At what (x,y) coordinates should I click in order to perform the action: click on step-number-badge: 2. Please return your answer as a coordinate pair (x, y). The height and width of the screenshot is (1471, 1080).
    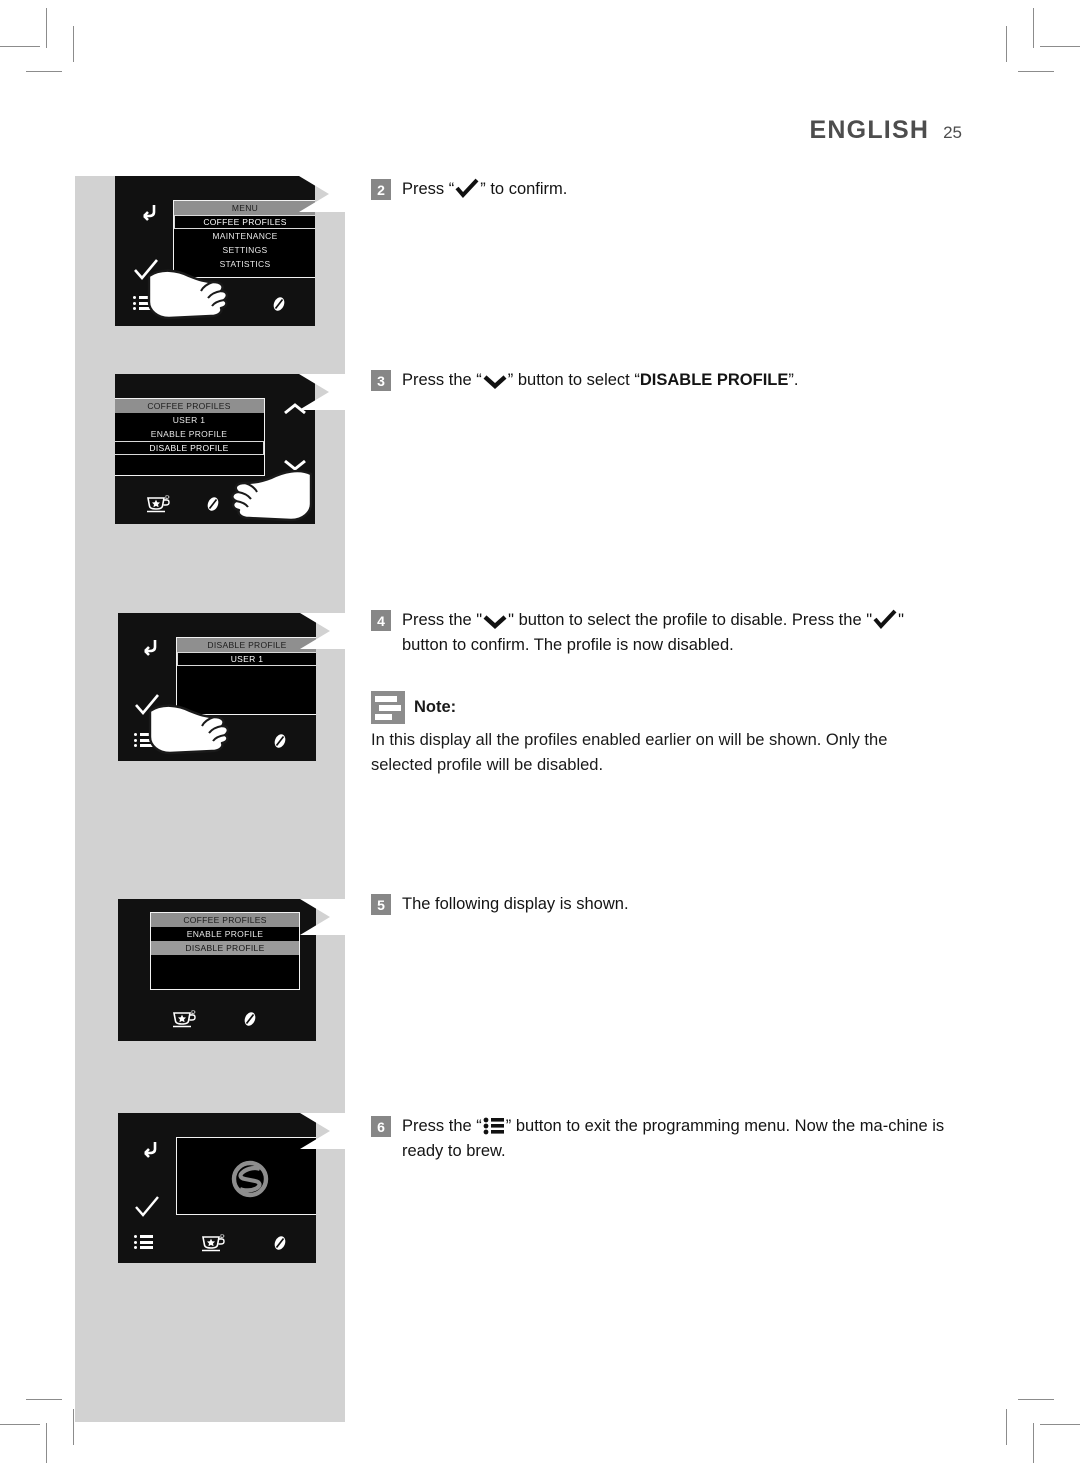
    Looking at the image, I should click on (381, 189).